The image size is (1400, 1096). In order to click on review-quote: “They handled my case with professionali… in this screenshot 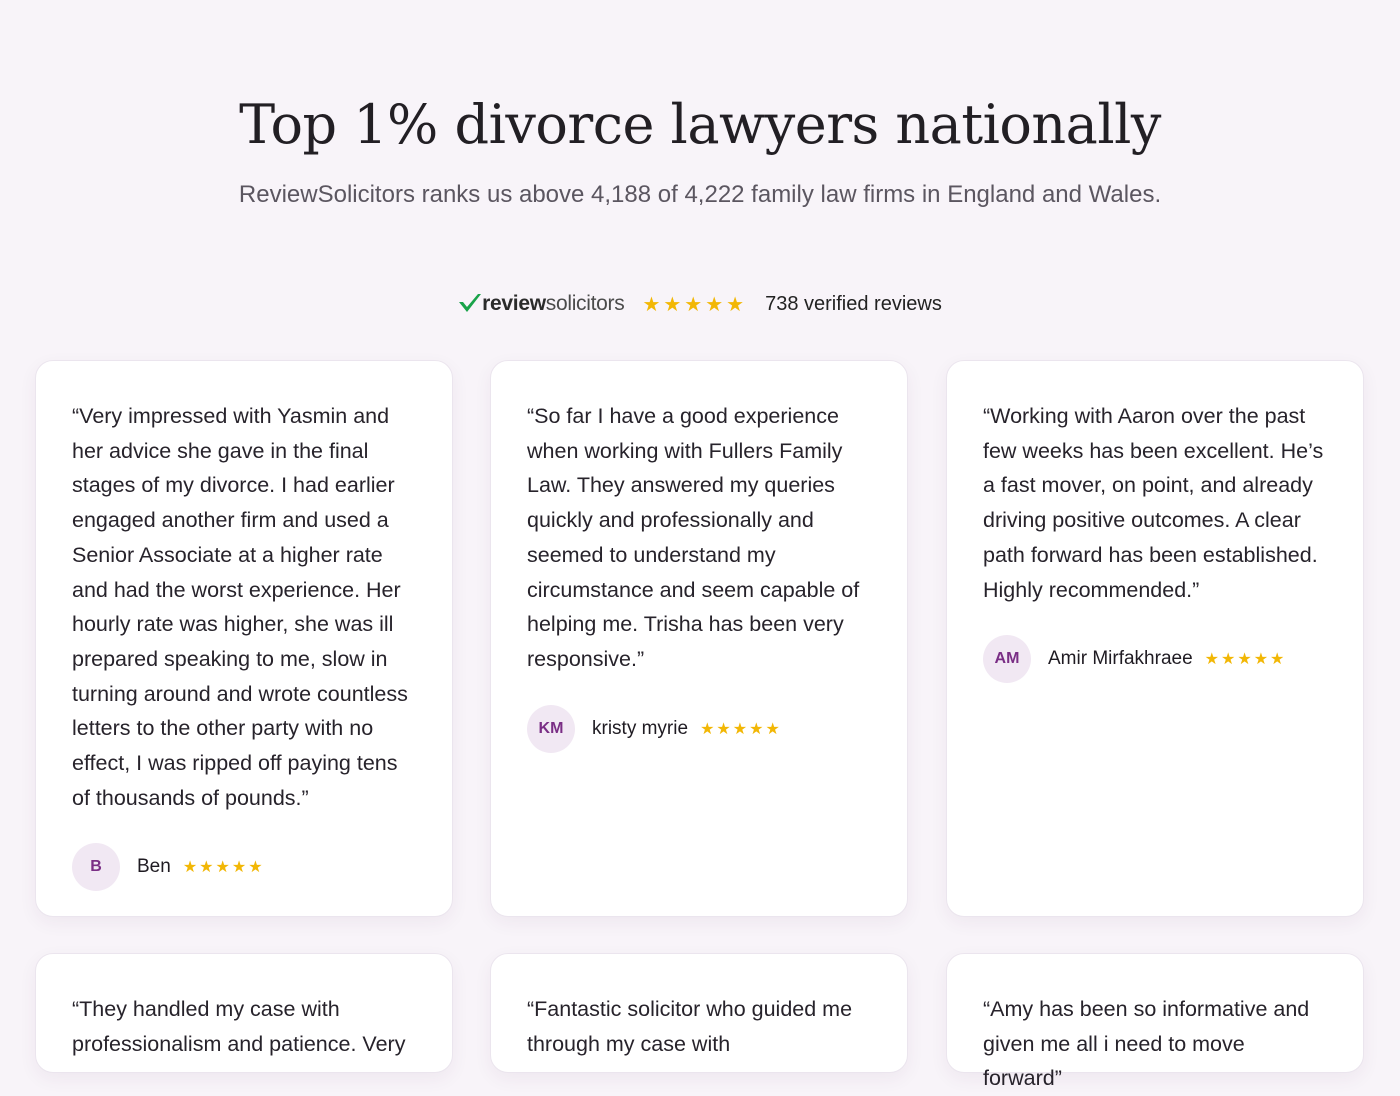, I will do `click(239, 1026)`.